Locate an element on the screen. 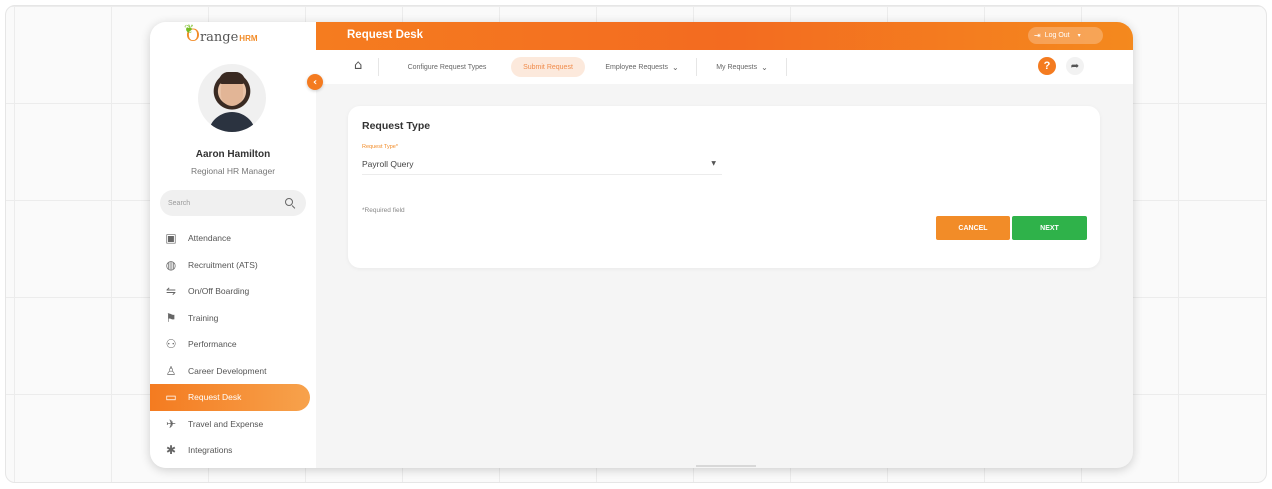 The image size is (1272, 489). tab-label: Employee Requests is located at coordinates (636, 67).